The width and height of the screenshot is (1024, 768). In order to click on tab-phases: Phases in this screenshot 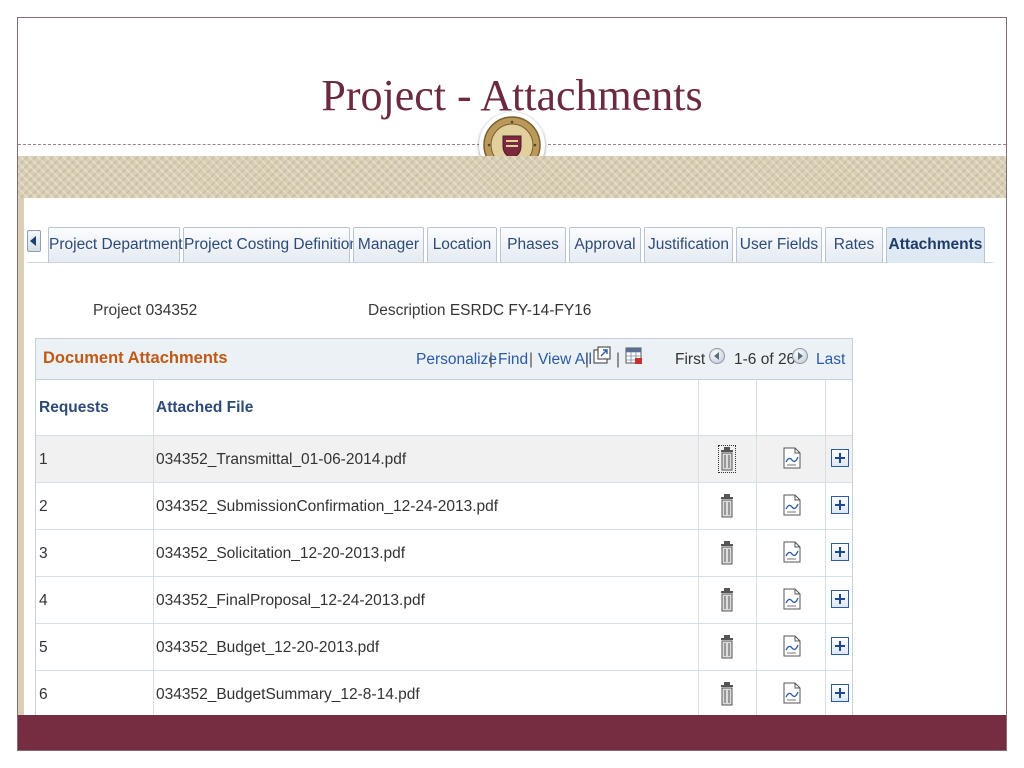, I will do `click(533, 244)`.